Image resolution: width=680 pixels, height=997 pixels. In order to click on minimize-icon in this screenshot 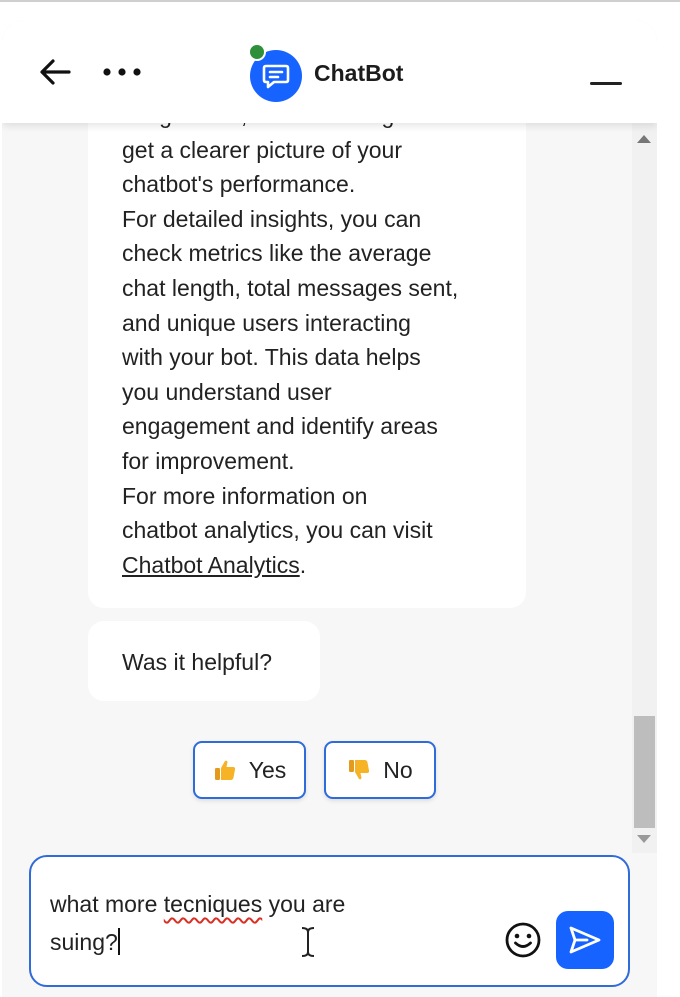, I will do `click(606, 83)`.